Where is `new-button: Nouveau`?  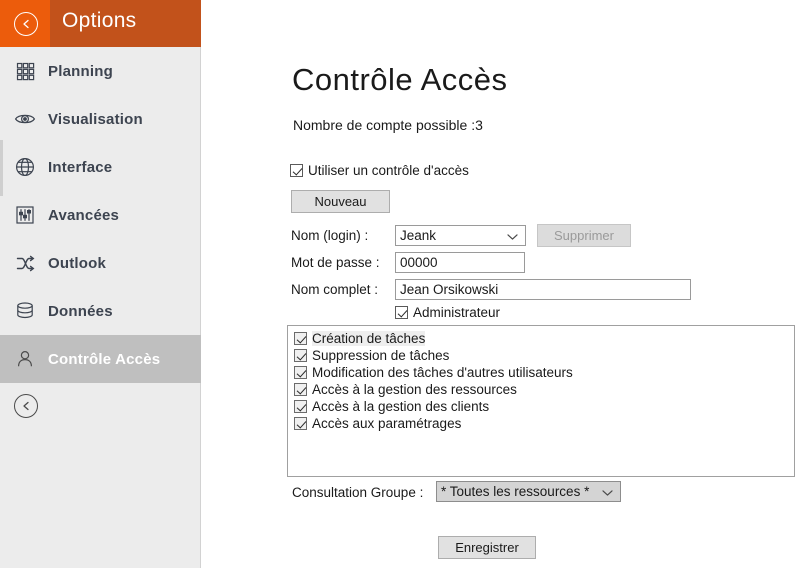 new-button: Nouveau is located at coordinates (340, 201).